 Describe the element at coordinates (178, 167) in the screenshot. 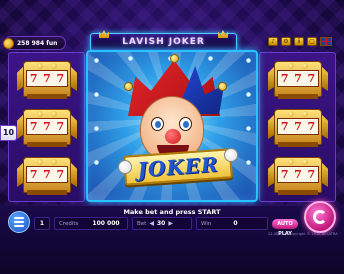

I see `joker-logo-text: JOKER` at that location.